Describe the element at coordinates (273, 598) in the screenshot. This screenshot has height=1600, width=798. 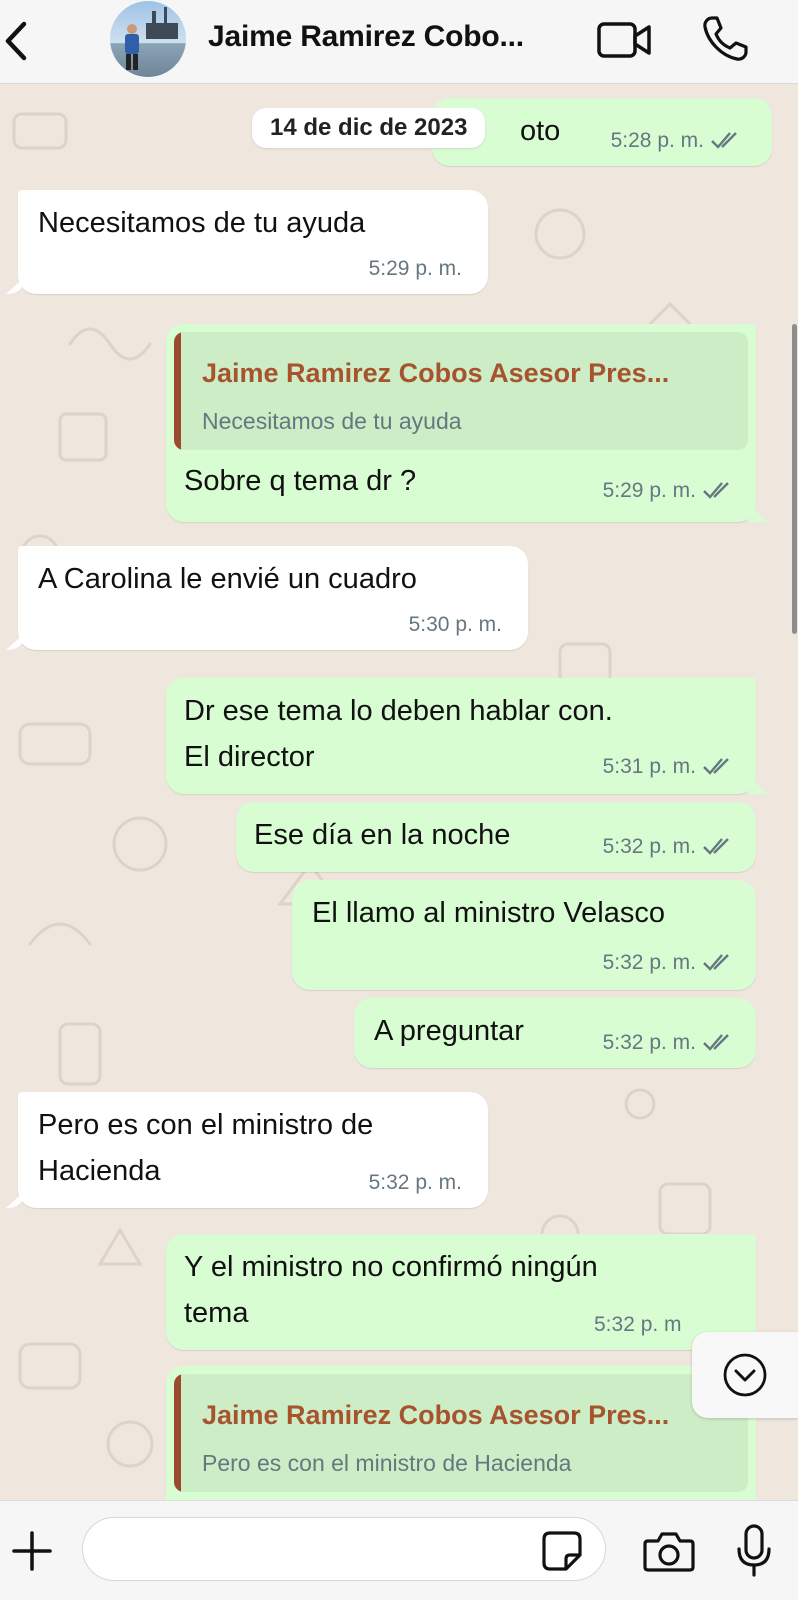
I see `message-bubble-incoming: A Carolina le envié un cuadro 5:30 p. m.` at that location.